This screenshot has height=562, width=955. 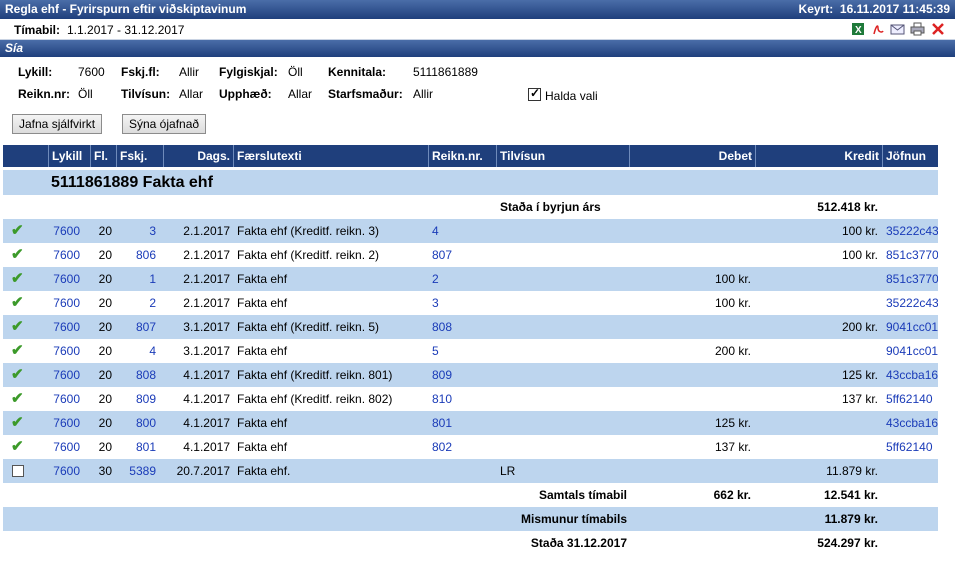 I want to click on col-tilvisun: Tilvísun, so click(x=562, y=156).